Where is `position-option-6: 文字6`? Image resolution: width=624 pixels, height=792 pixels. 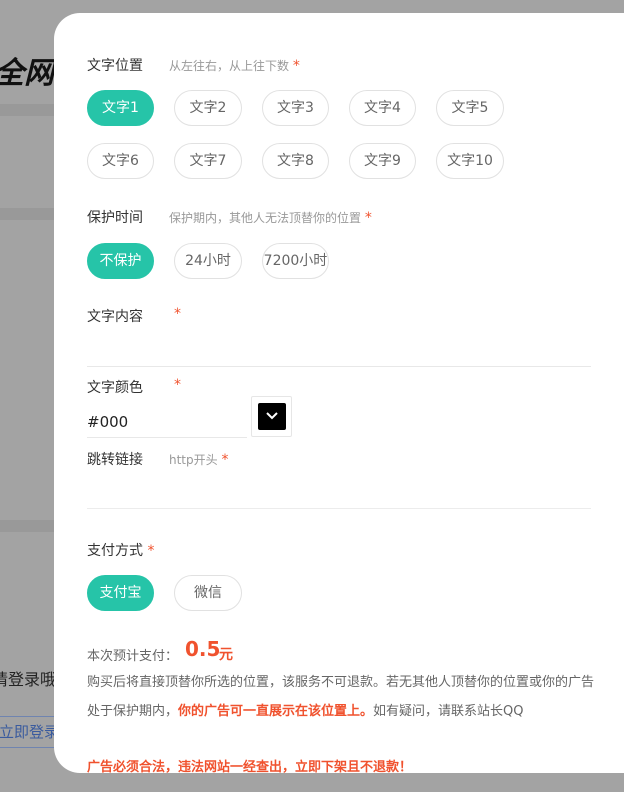 position-option-6: 文字6 is located at coordinates (120, 161).